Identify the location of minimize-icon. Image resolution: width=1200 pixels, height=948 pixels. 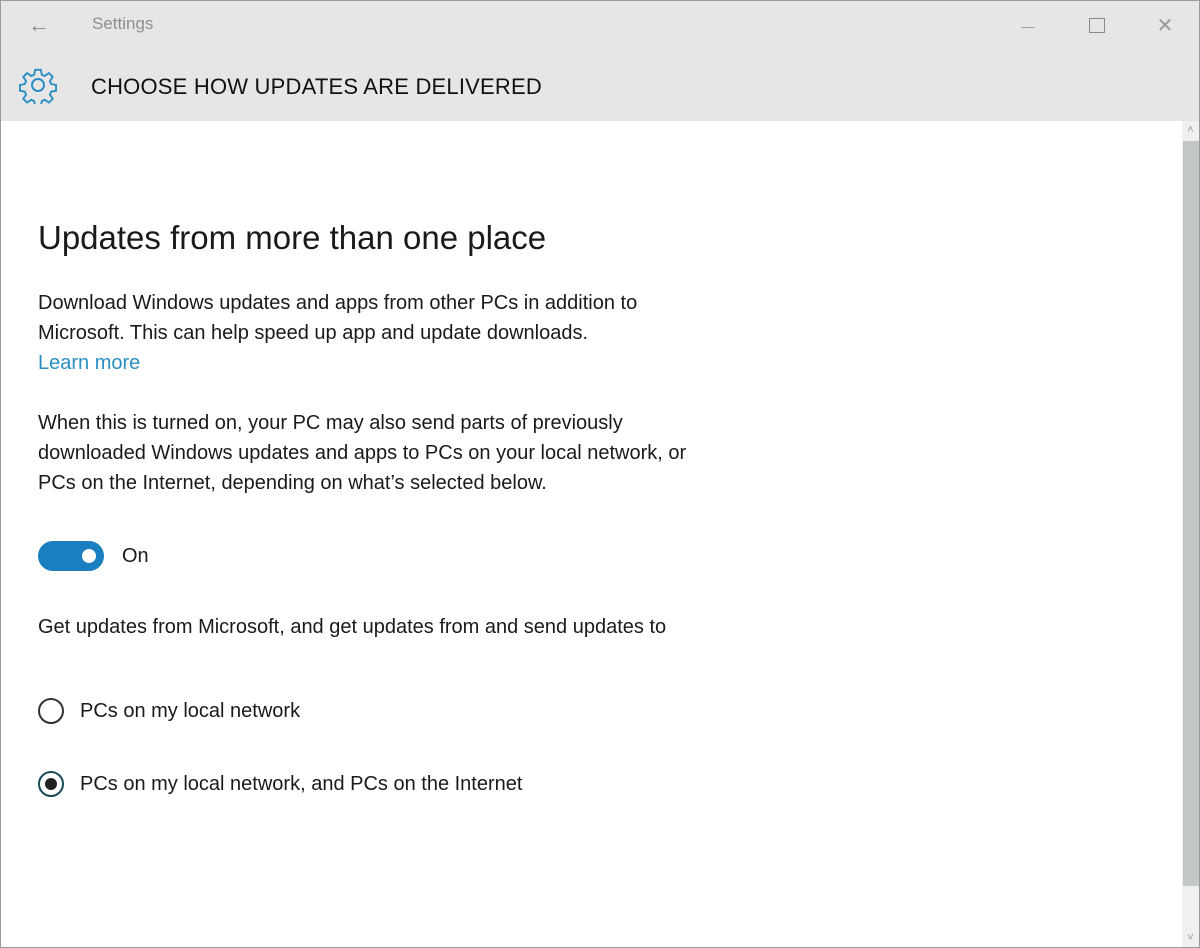
(1028, 27).